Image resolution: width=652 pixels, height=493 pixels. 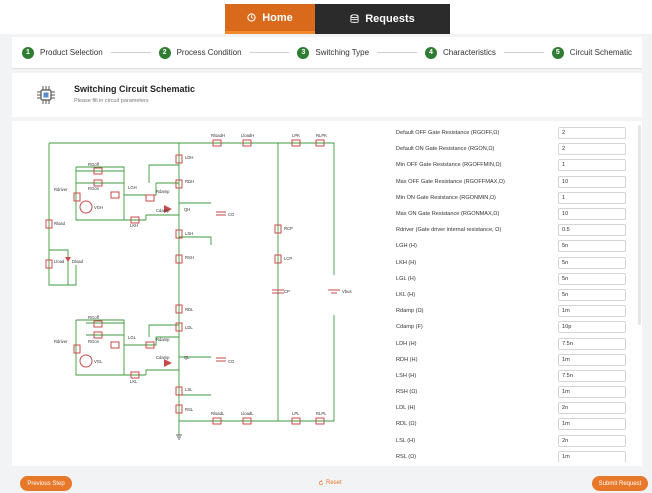 What do you see at coordinates (592, 149) in the screenshot?
I see `param-input-rgon` at bounding box center [592, 149].